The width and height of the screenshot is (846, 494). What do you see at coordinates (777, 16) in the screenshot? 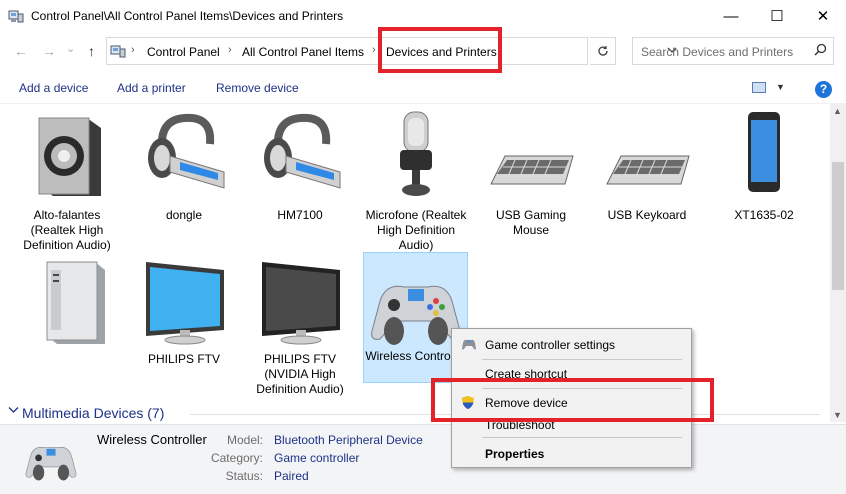
I see `maximize-button: ☐` at bounding box center [777, 16].